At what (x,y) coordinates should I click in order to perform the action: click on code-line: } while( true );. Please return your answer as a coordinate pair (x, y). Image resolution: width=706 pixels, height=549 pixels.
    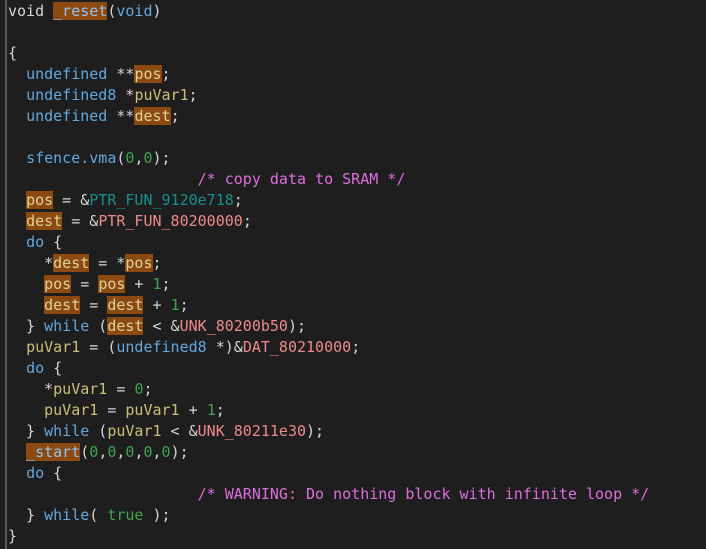
    Looking at the image, I should click on (353, 515).